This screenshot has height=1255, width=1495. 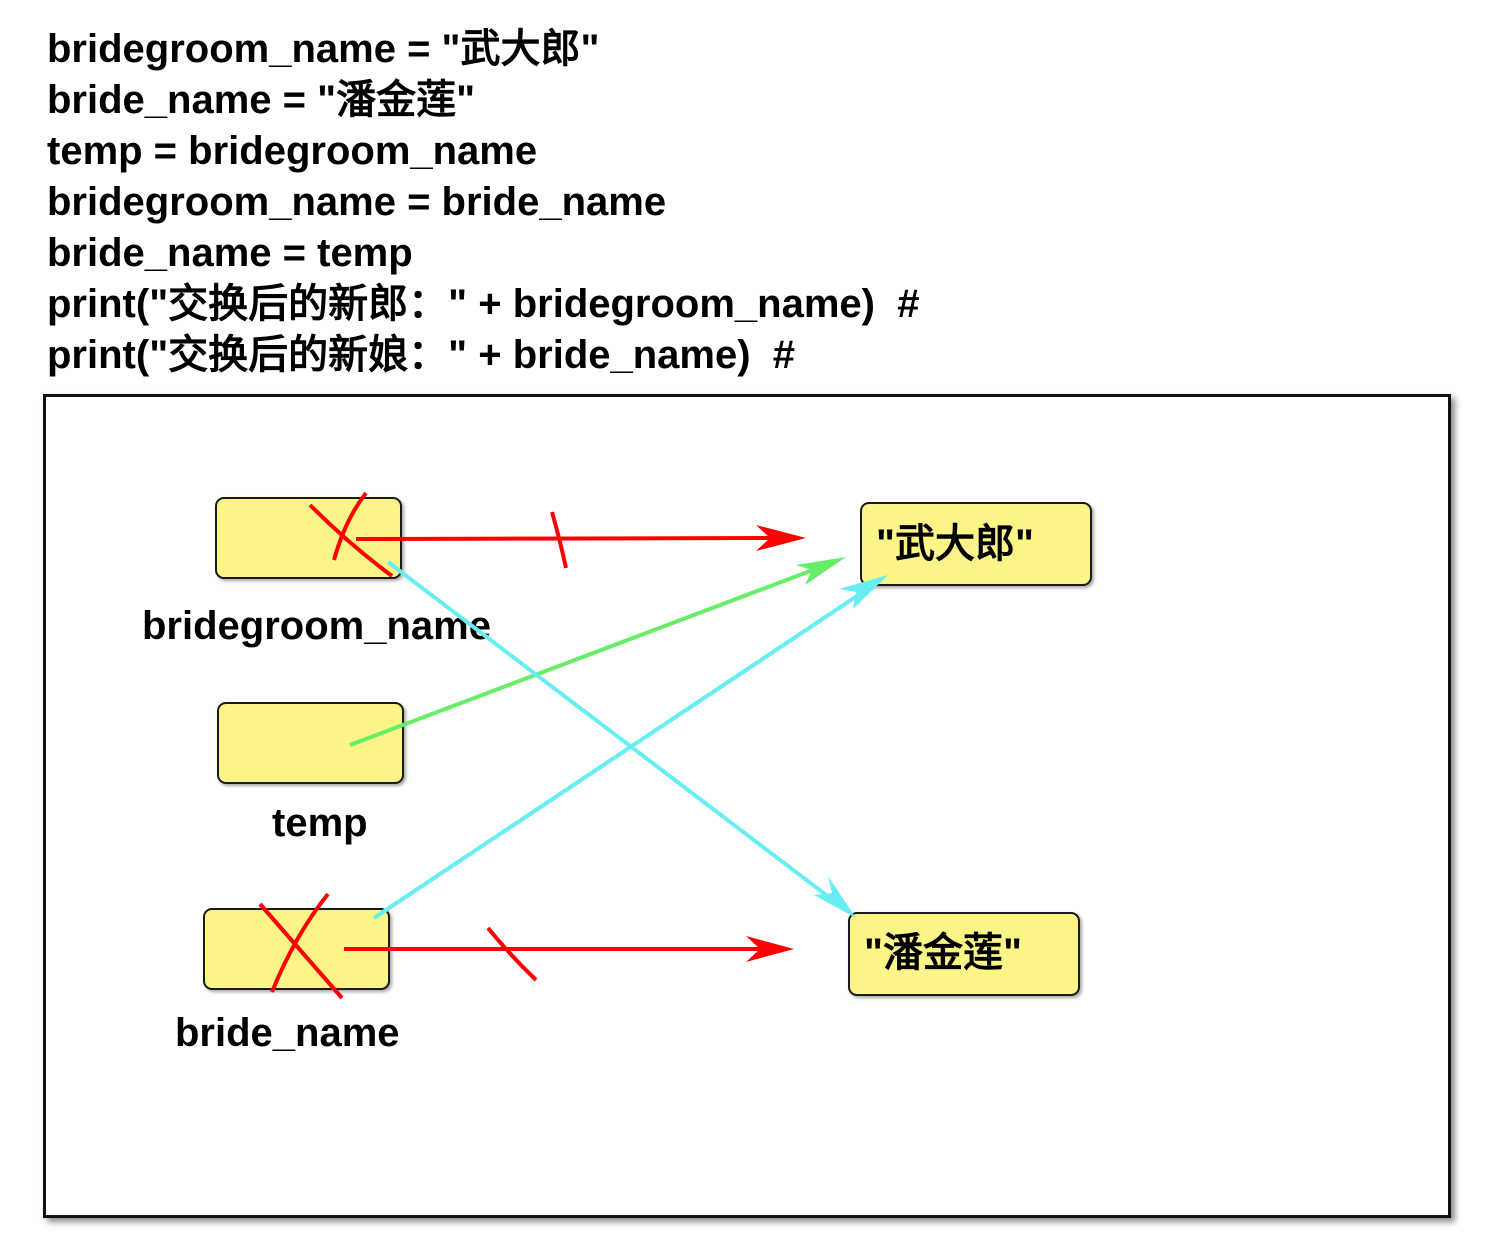 What do you see at coordinates (580, 540) in the screenshot?
I see `removed-reference-arrow-bridegroom` at bounding box center [580, 540].